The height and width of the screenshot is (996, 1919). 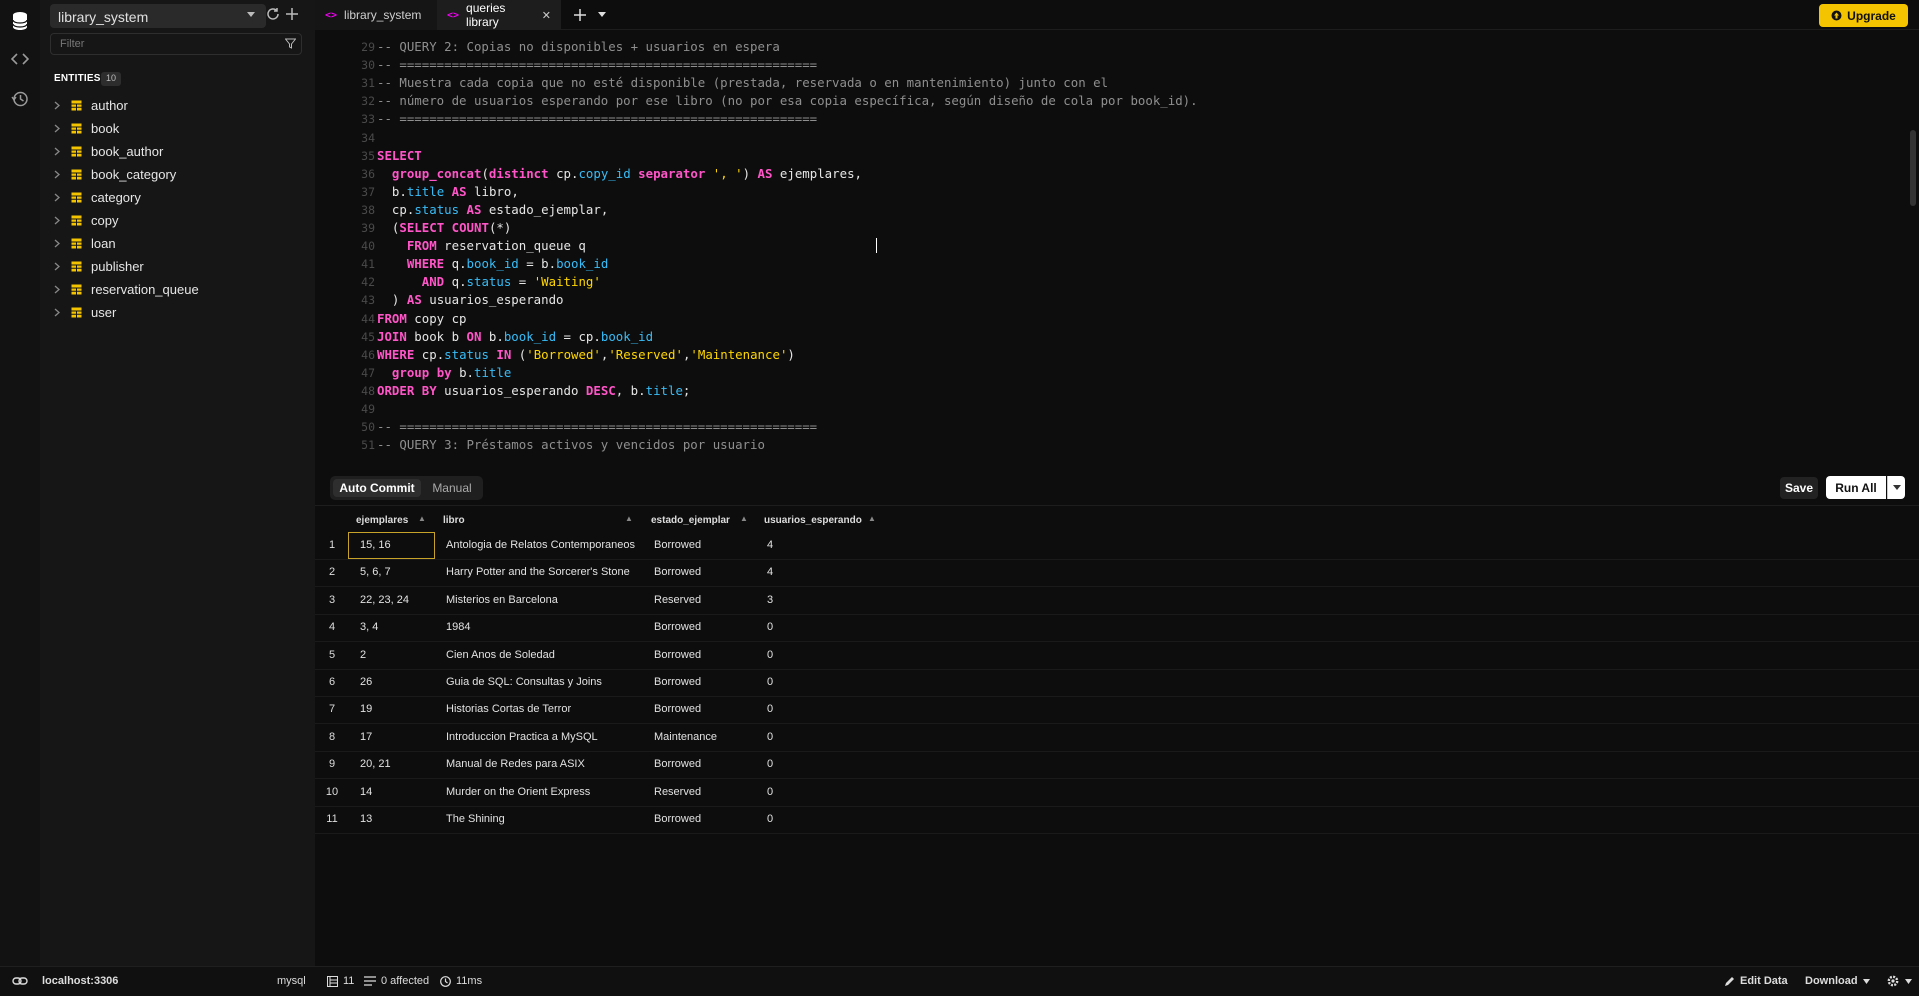 What do you see at coordinates (500, 655) in the screenshot?
I see `cell-libro: Cien Anos de Soledad` at bounding box center [500, 655].